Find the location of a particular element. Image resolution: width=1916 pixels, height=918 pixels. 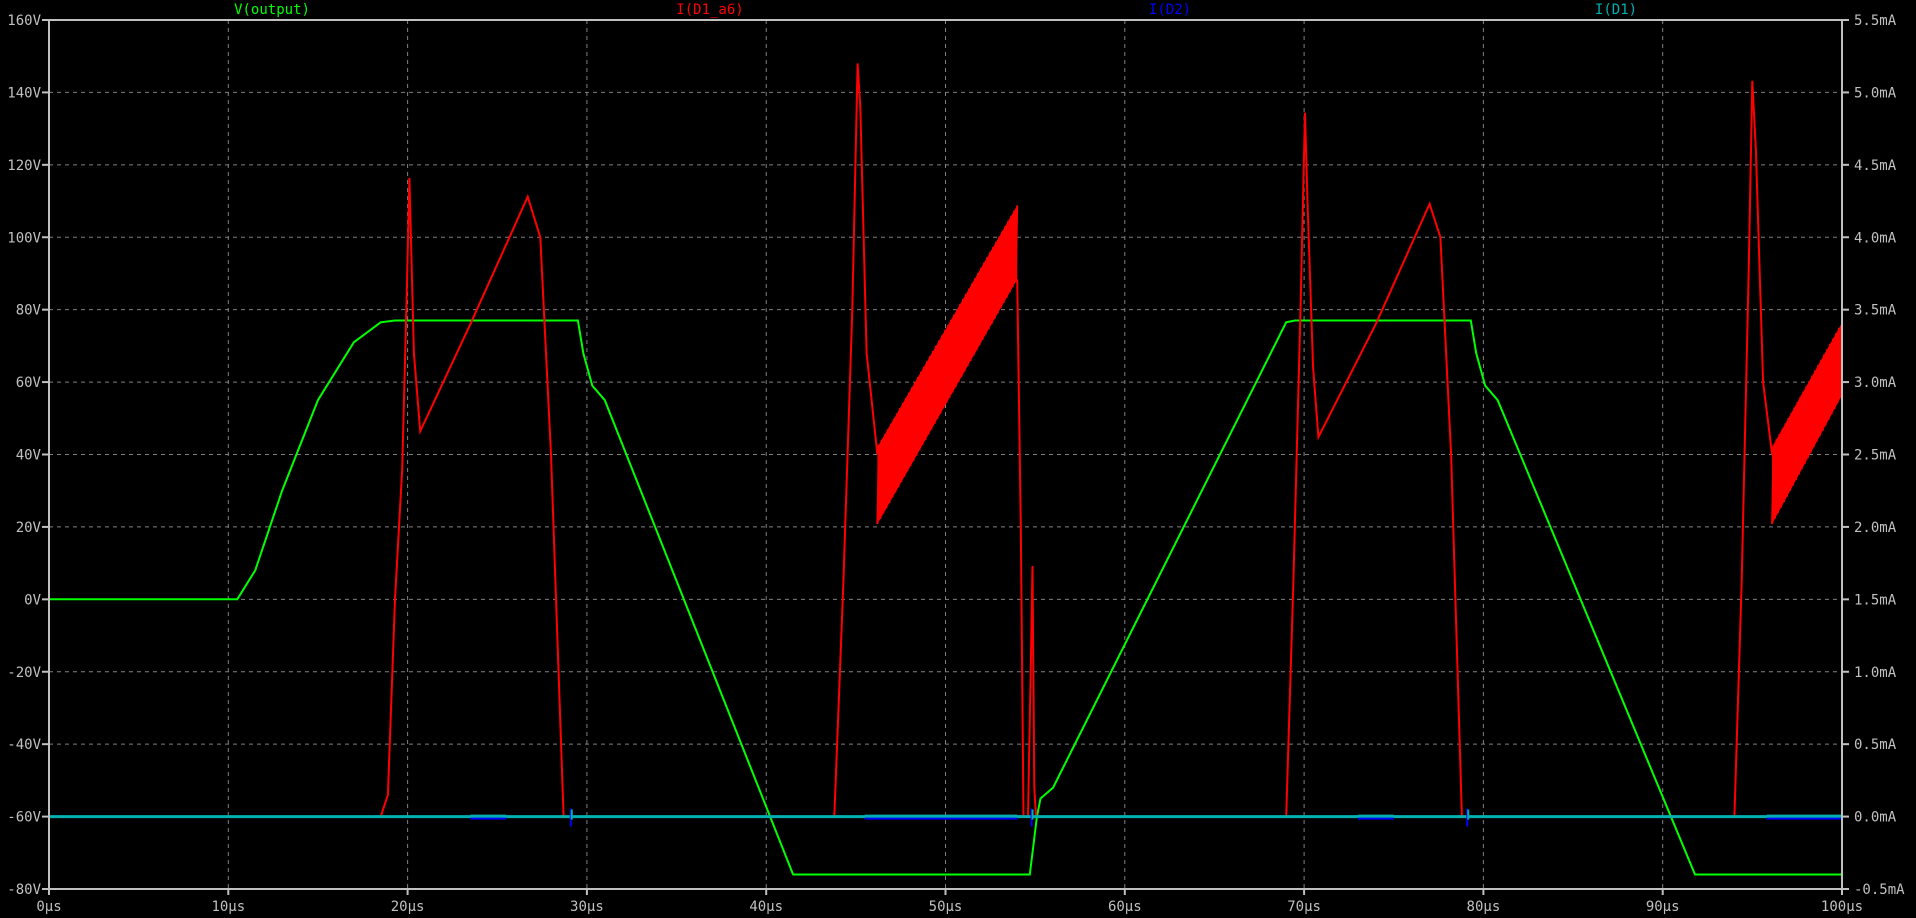

x-tick-label: 100µs is located at coordinates (1842, 907).